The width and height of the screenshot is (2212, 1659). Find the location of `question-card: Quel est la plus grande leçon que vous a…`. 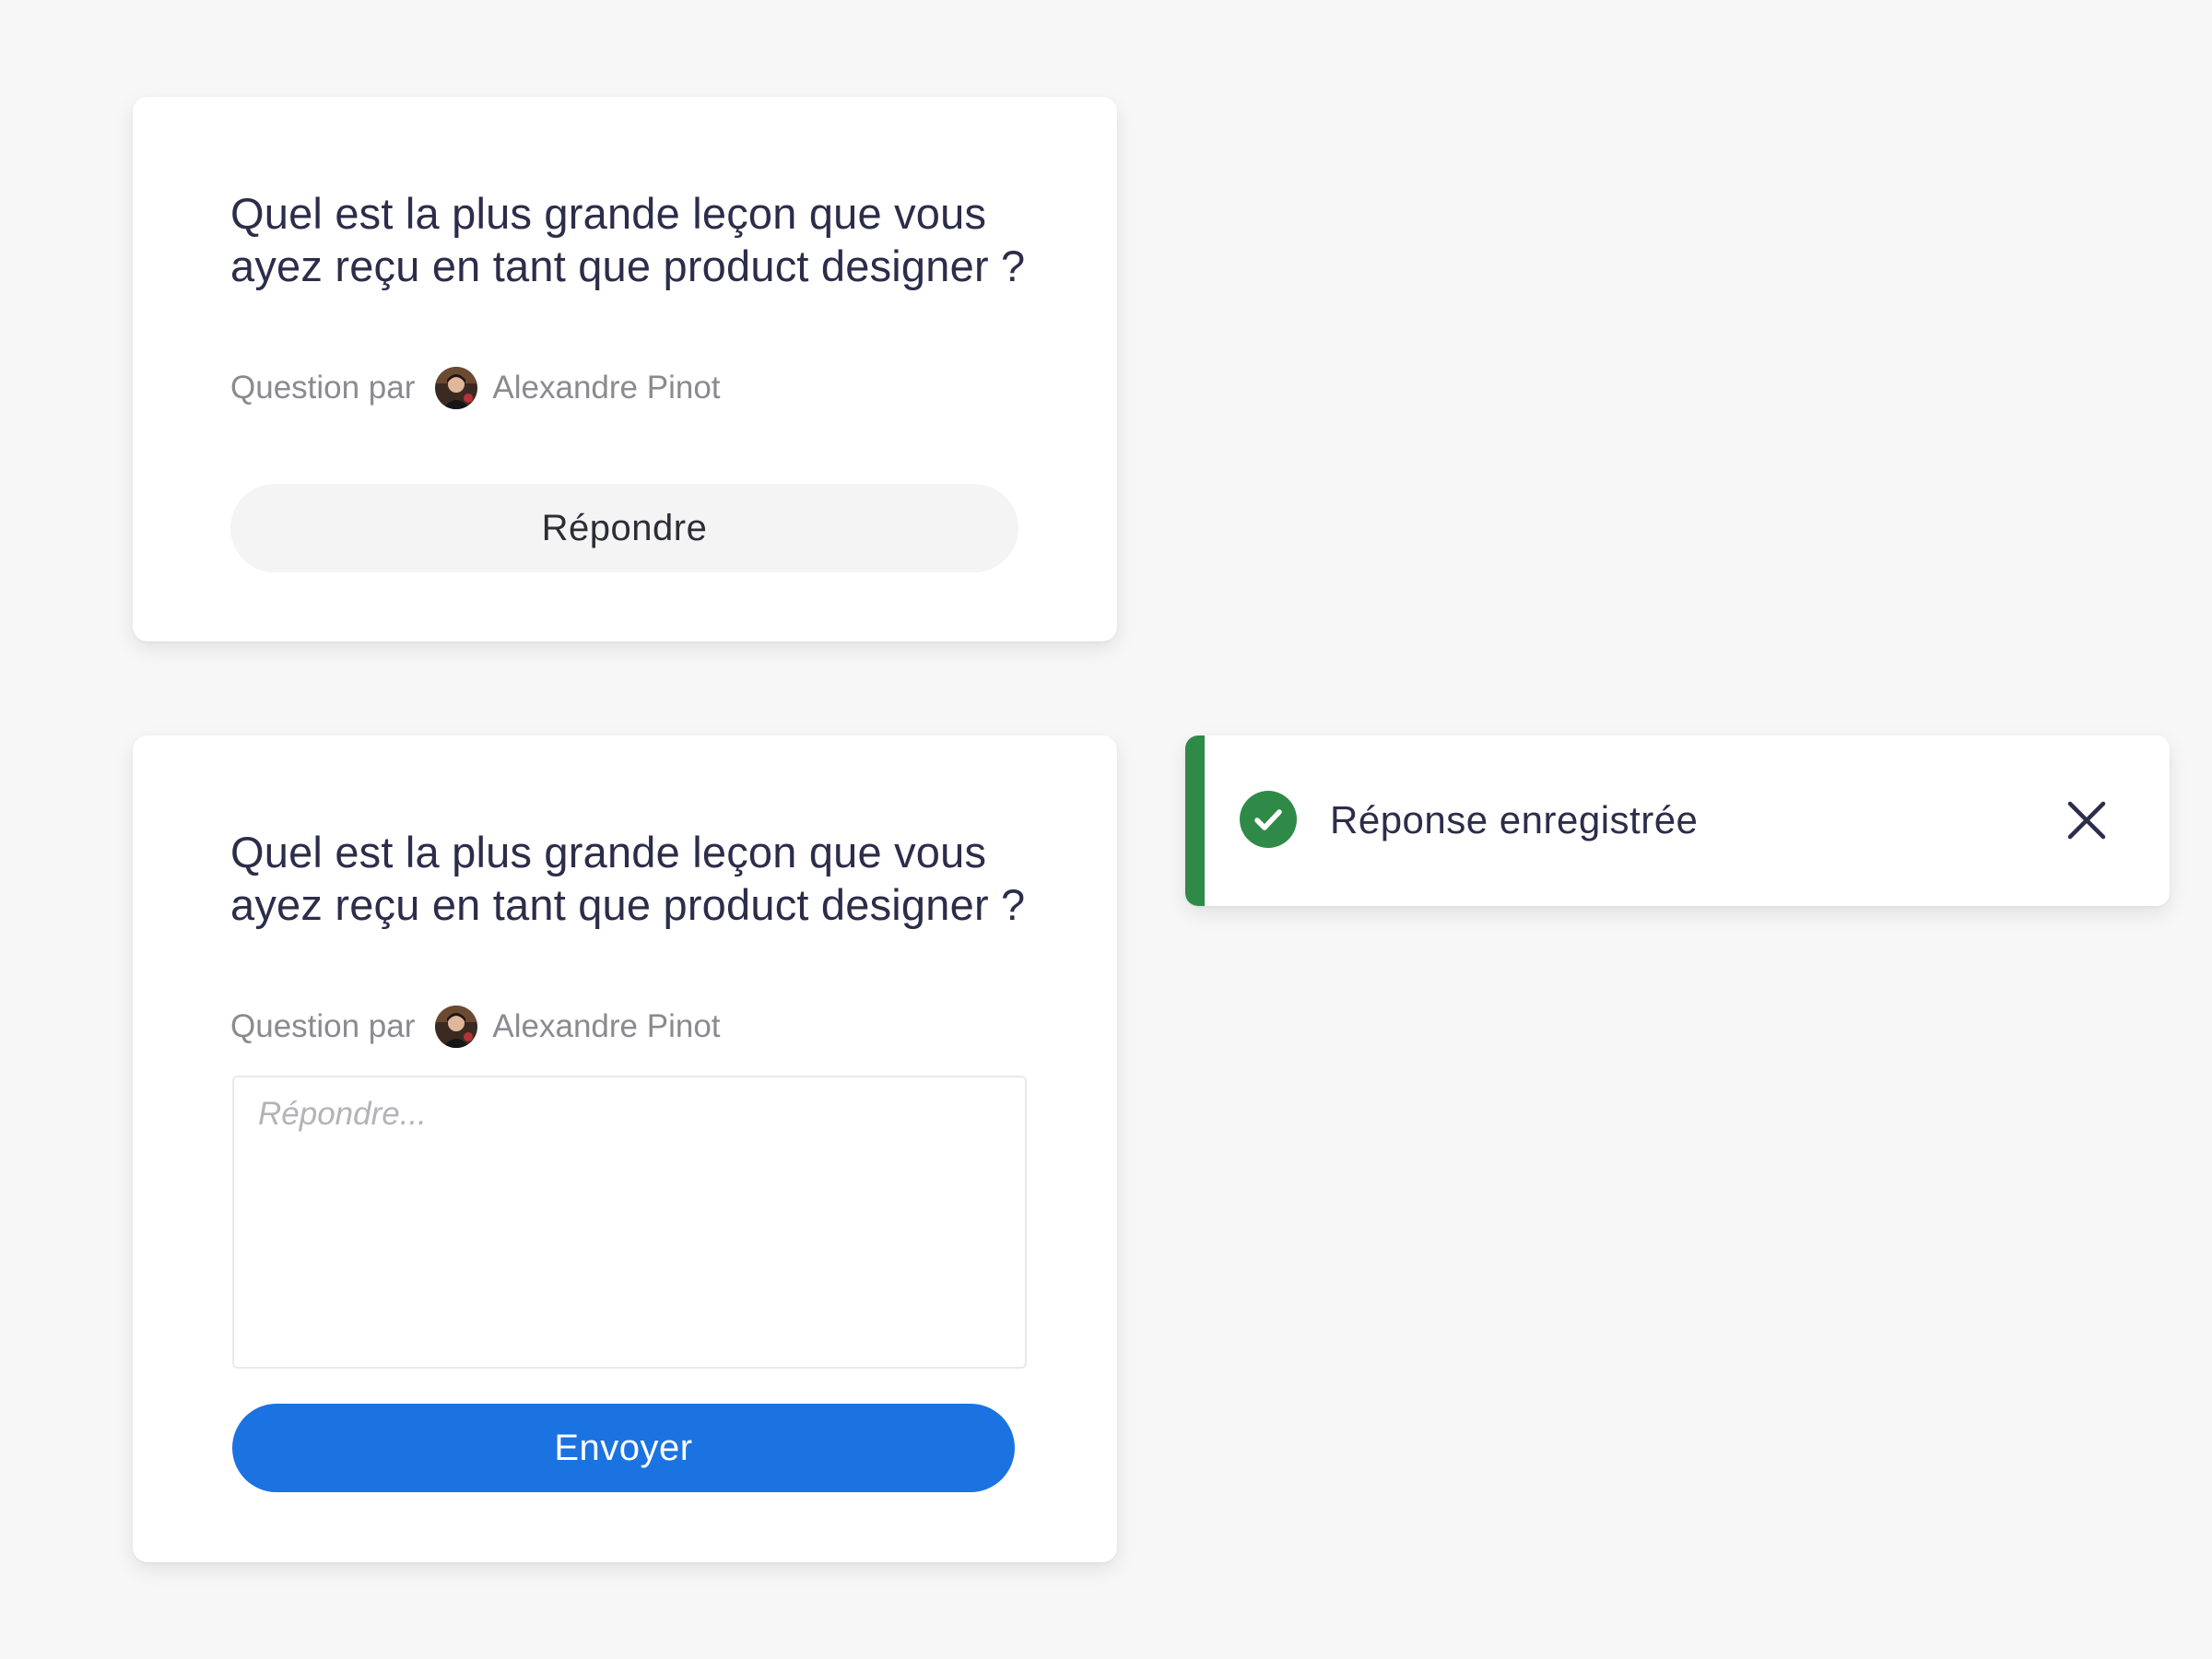

question-card: Quel est la plus grande leçon que vous a… is located at coordinates (625, 369).